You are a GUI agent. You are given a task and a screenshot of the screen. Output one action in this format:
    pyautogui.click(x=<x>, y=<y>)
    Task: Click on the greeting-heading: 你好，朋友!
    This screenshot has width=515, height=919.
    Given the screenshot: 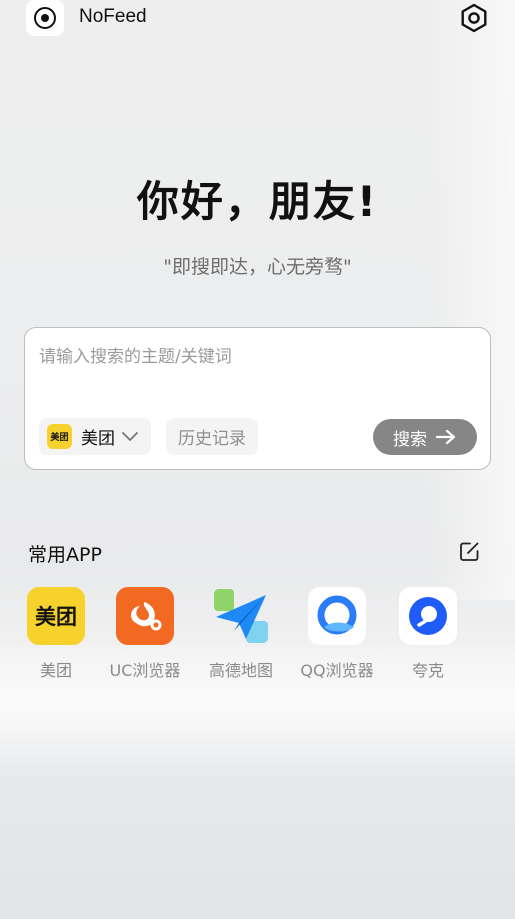 What is the action you would take?
    pyautogui.click(x=257, y=201)
    